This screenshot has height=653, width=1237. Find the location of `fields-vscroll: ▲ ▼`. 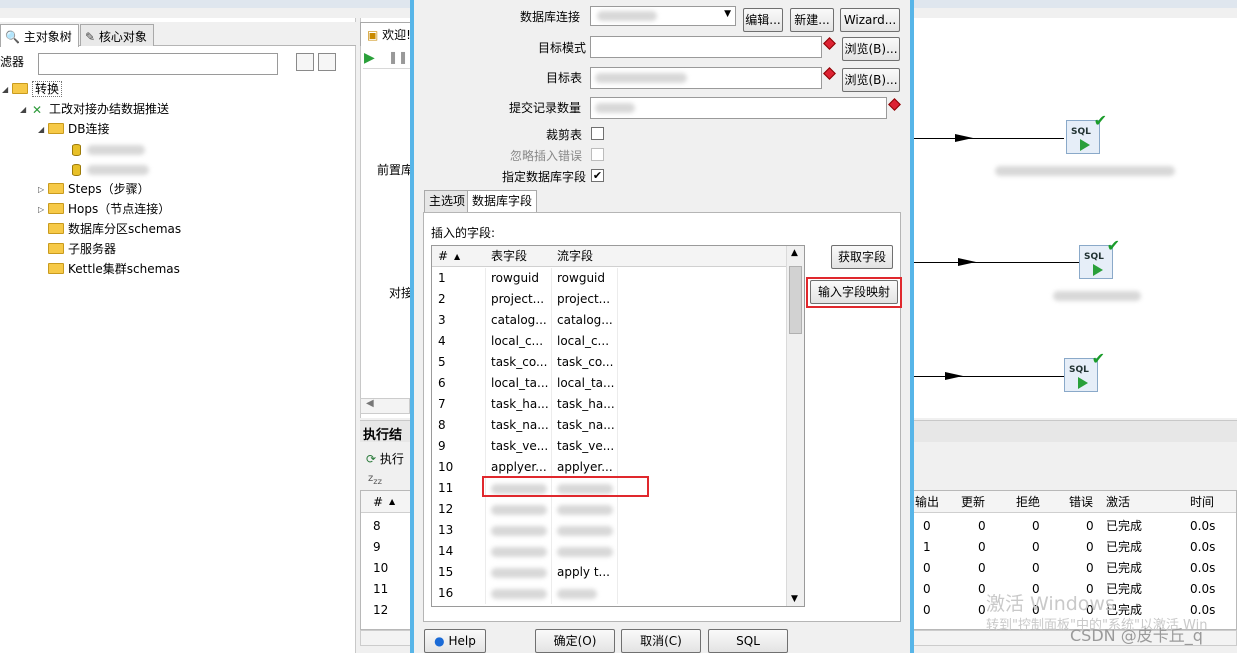

fields-vscroll: ▲ ▼ is located at coordinates (795, 426).